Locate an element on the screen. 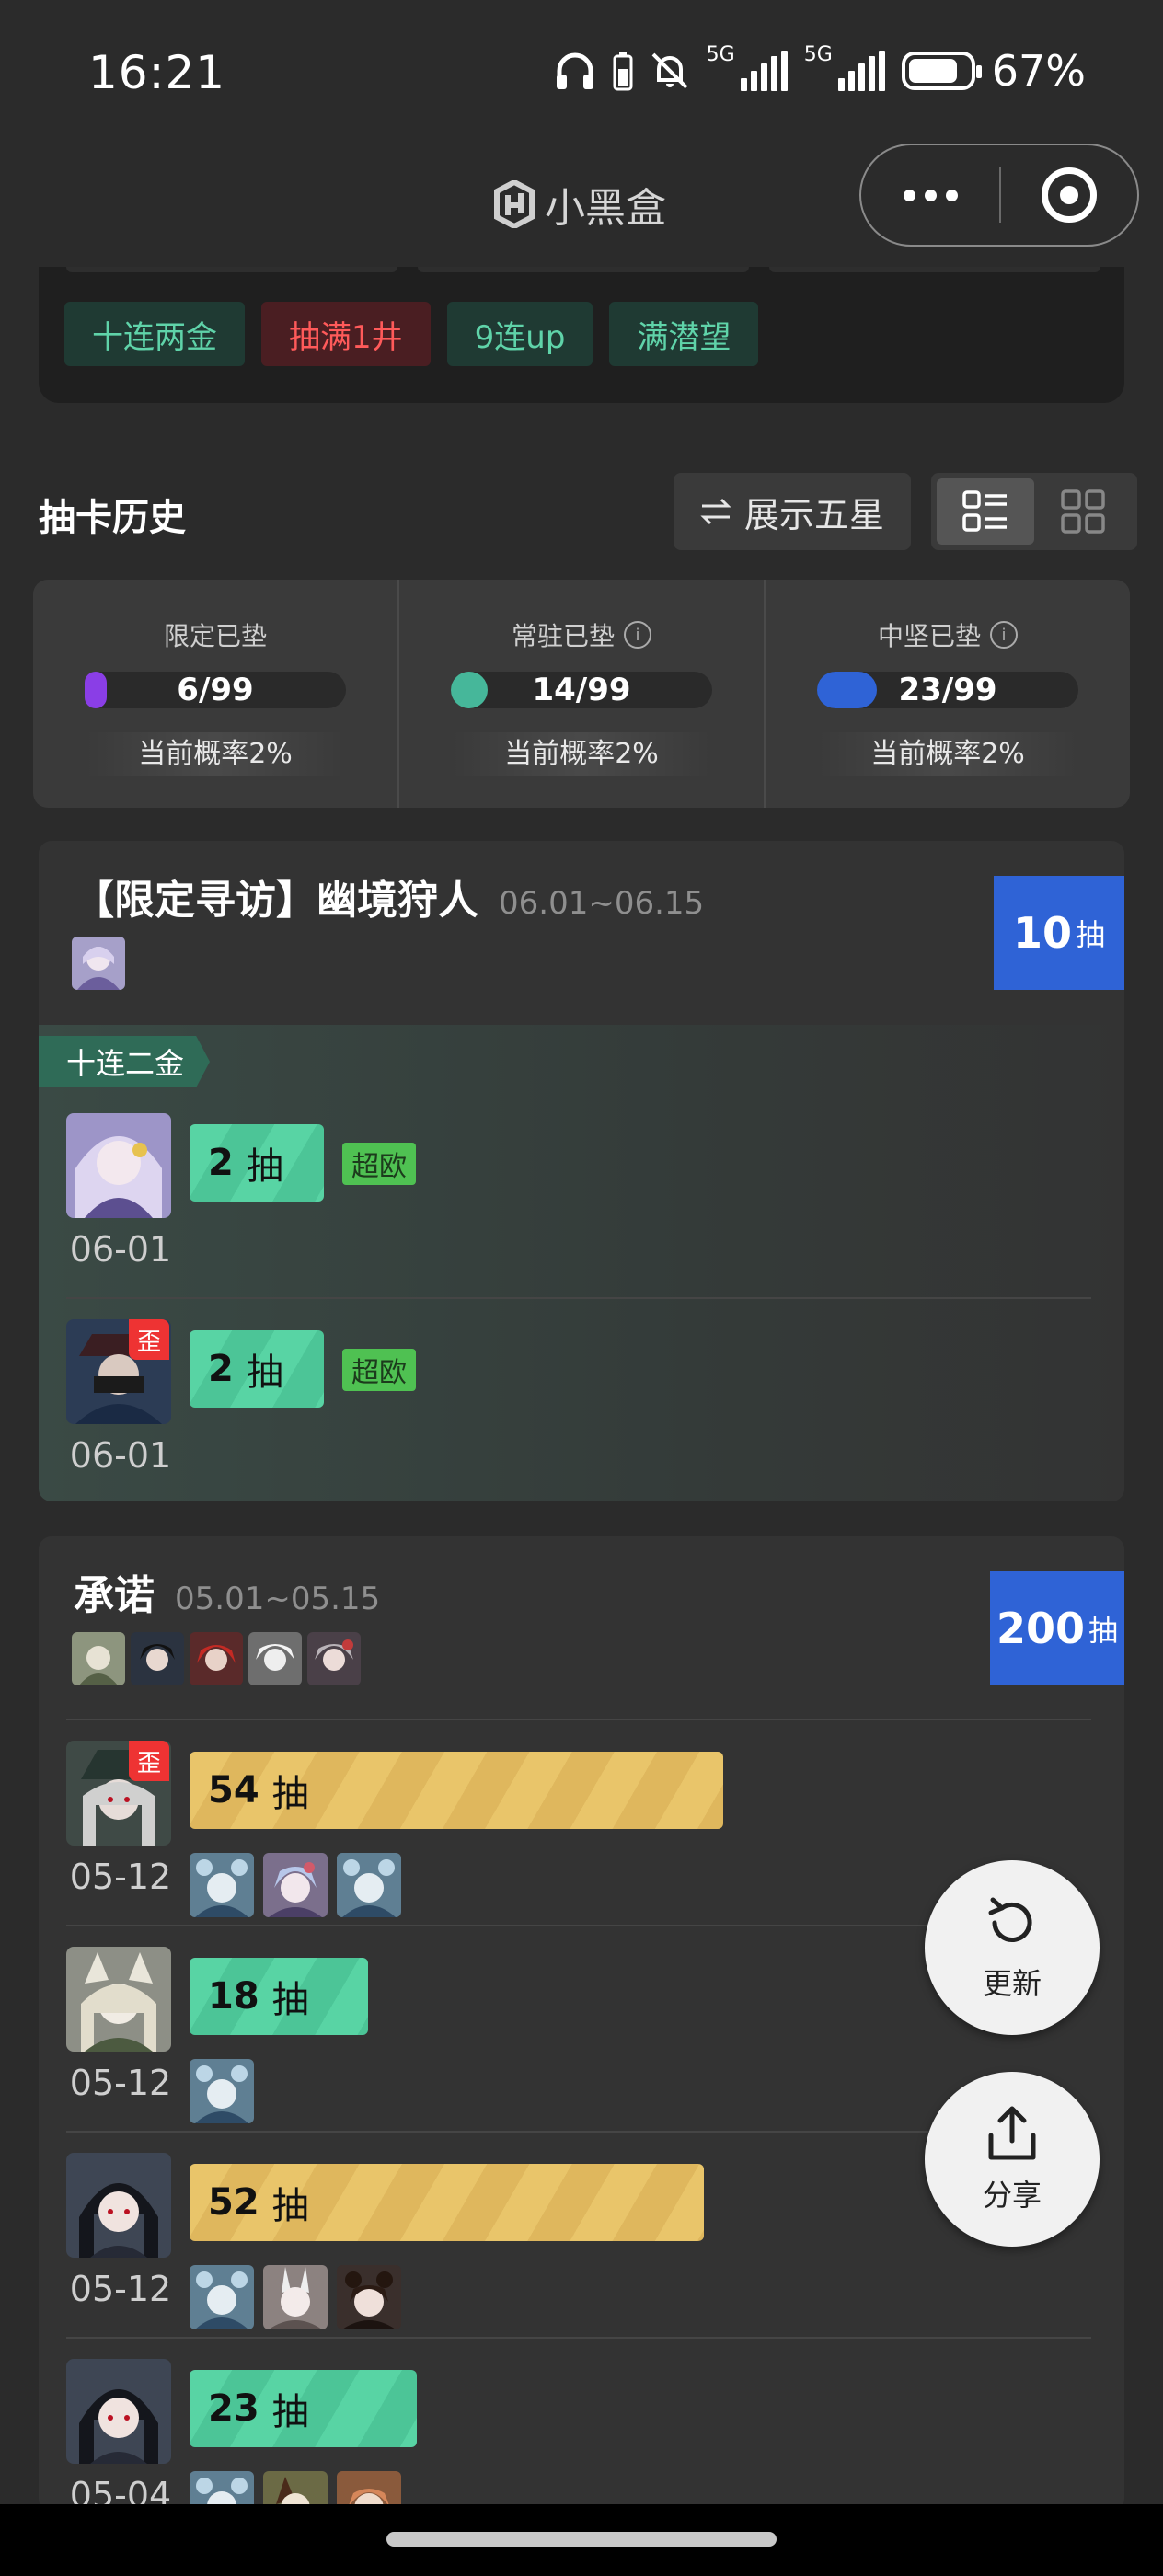 The image size is (1163, 2576). close-target-icon is located at coordinates (1069, 195).